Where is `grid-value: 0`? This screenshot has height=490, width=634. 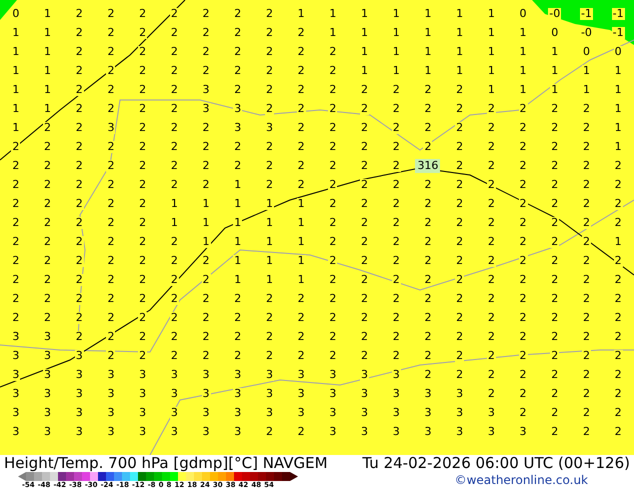
grid-value: 0 is located at coordinates (15, 14).